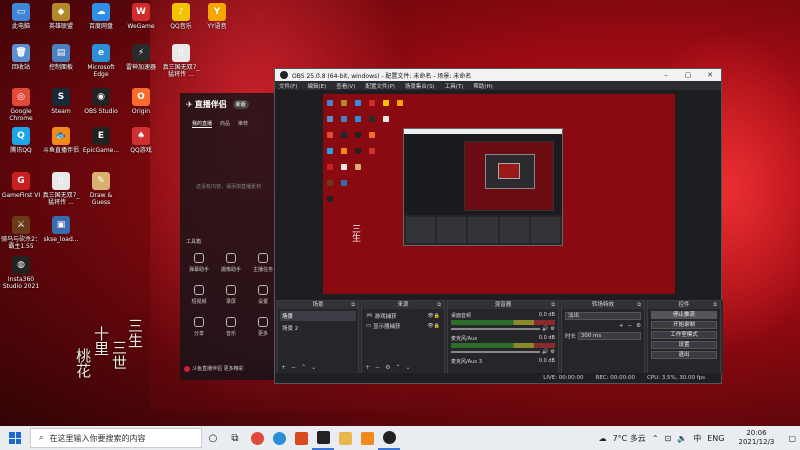 The image size is (800, 450). I want to click on settings-button: 设置, so click(684, 345).